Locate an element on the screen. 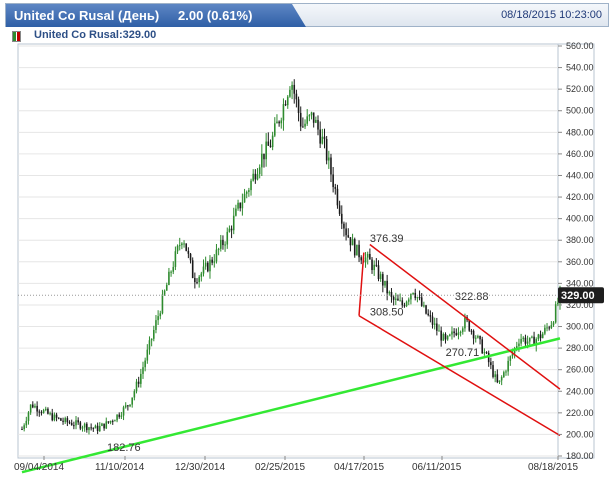  y-tick-label: 480.00 is located at coordinates (580, 132).